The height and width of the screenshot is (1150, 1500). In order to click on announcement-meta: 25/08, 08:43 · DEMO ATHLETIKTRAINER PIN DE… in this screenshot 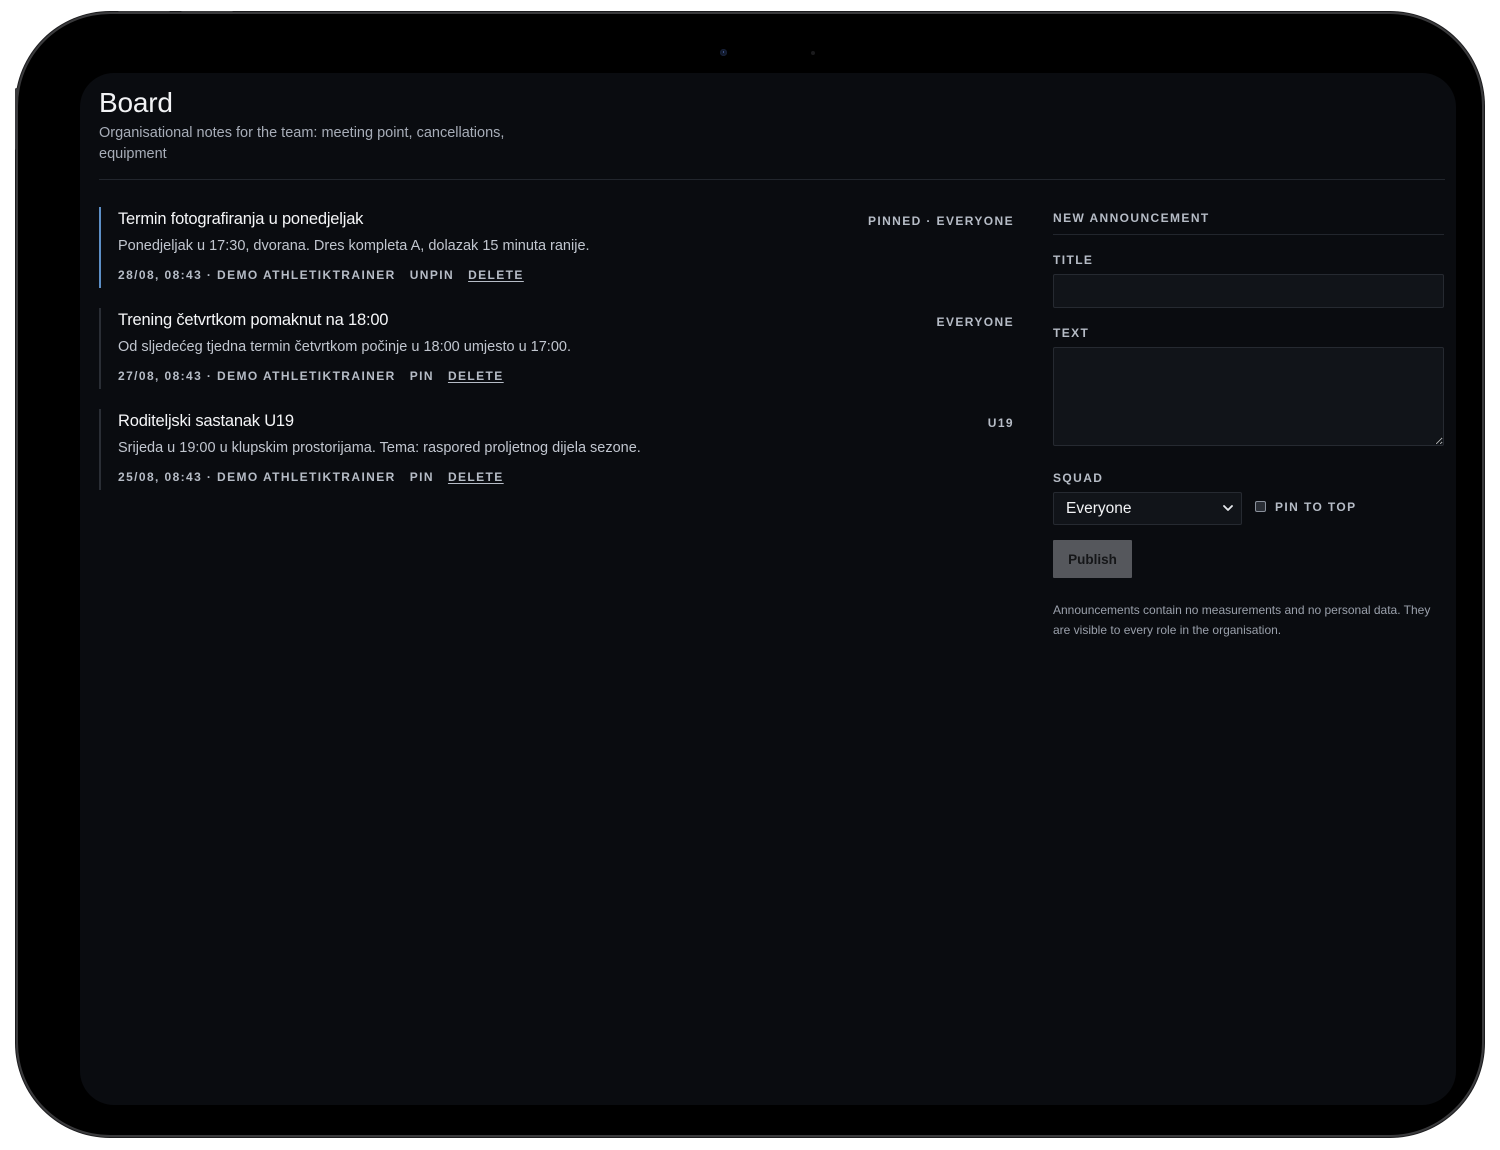, I will do `click(311, 477)`.